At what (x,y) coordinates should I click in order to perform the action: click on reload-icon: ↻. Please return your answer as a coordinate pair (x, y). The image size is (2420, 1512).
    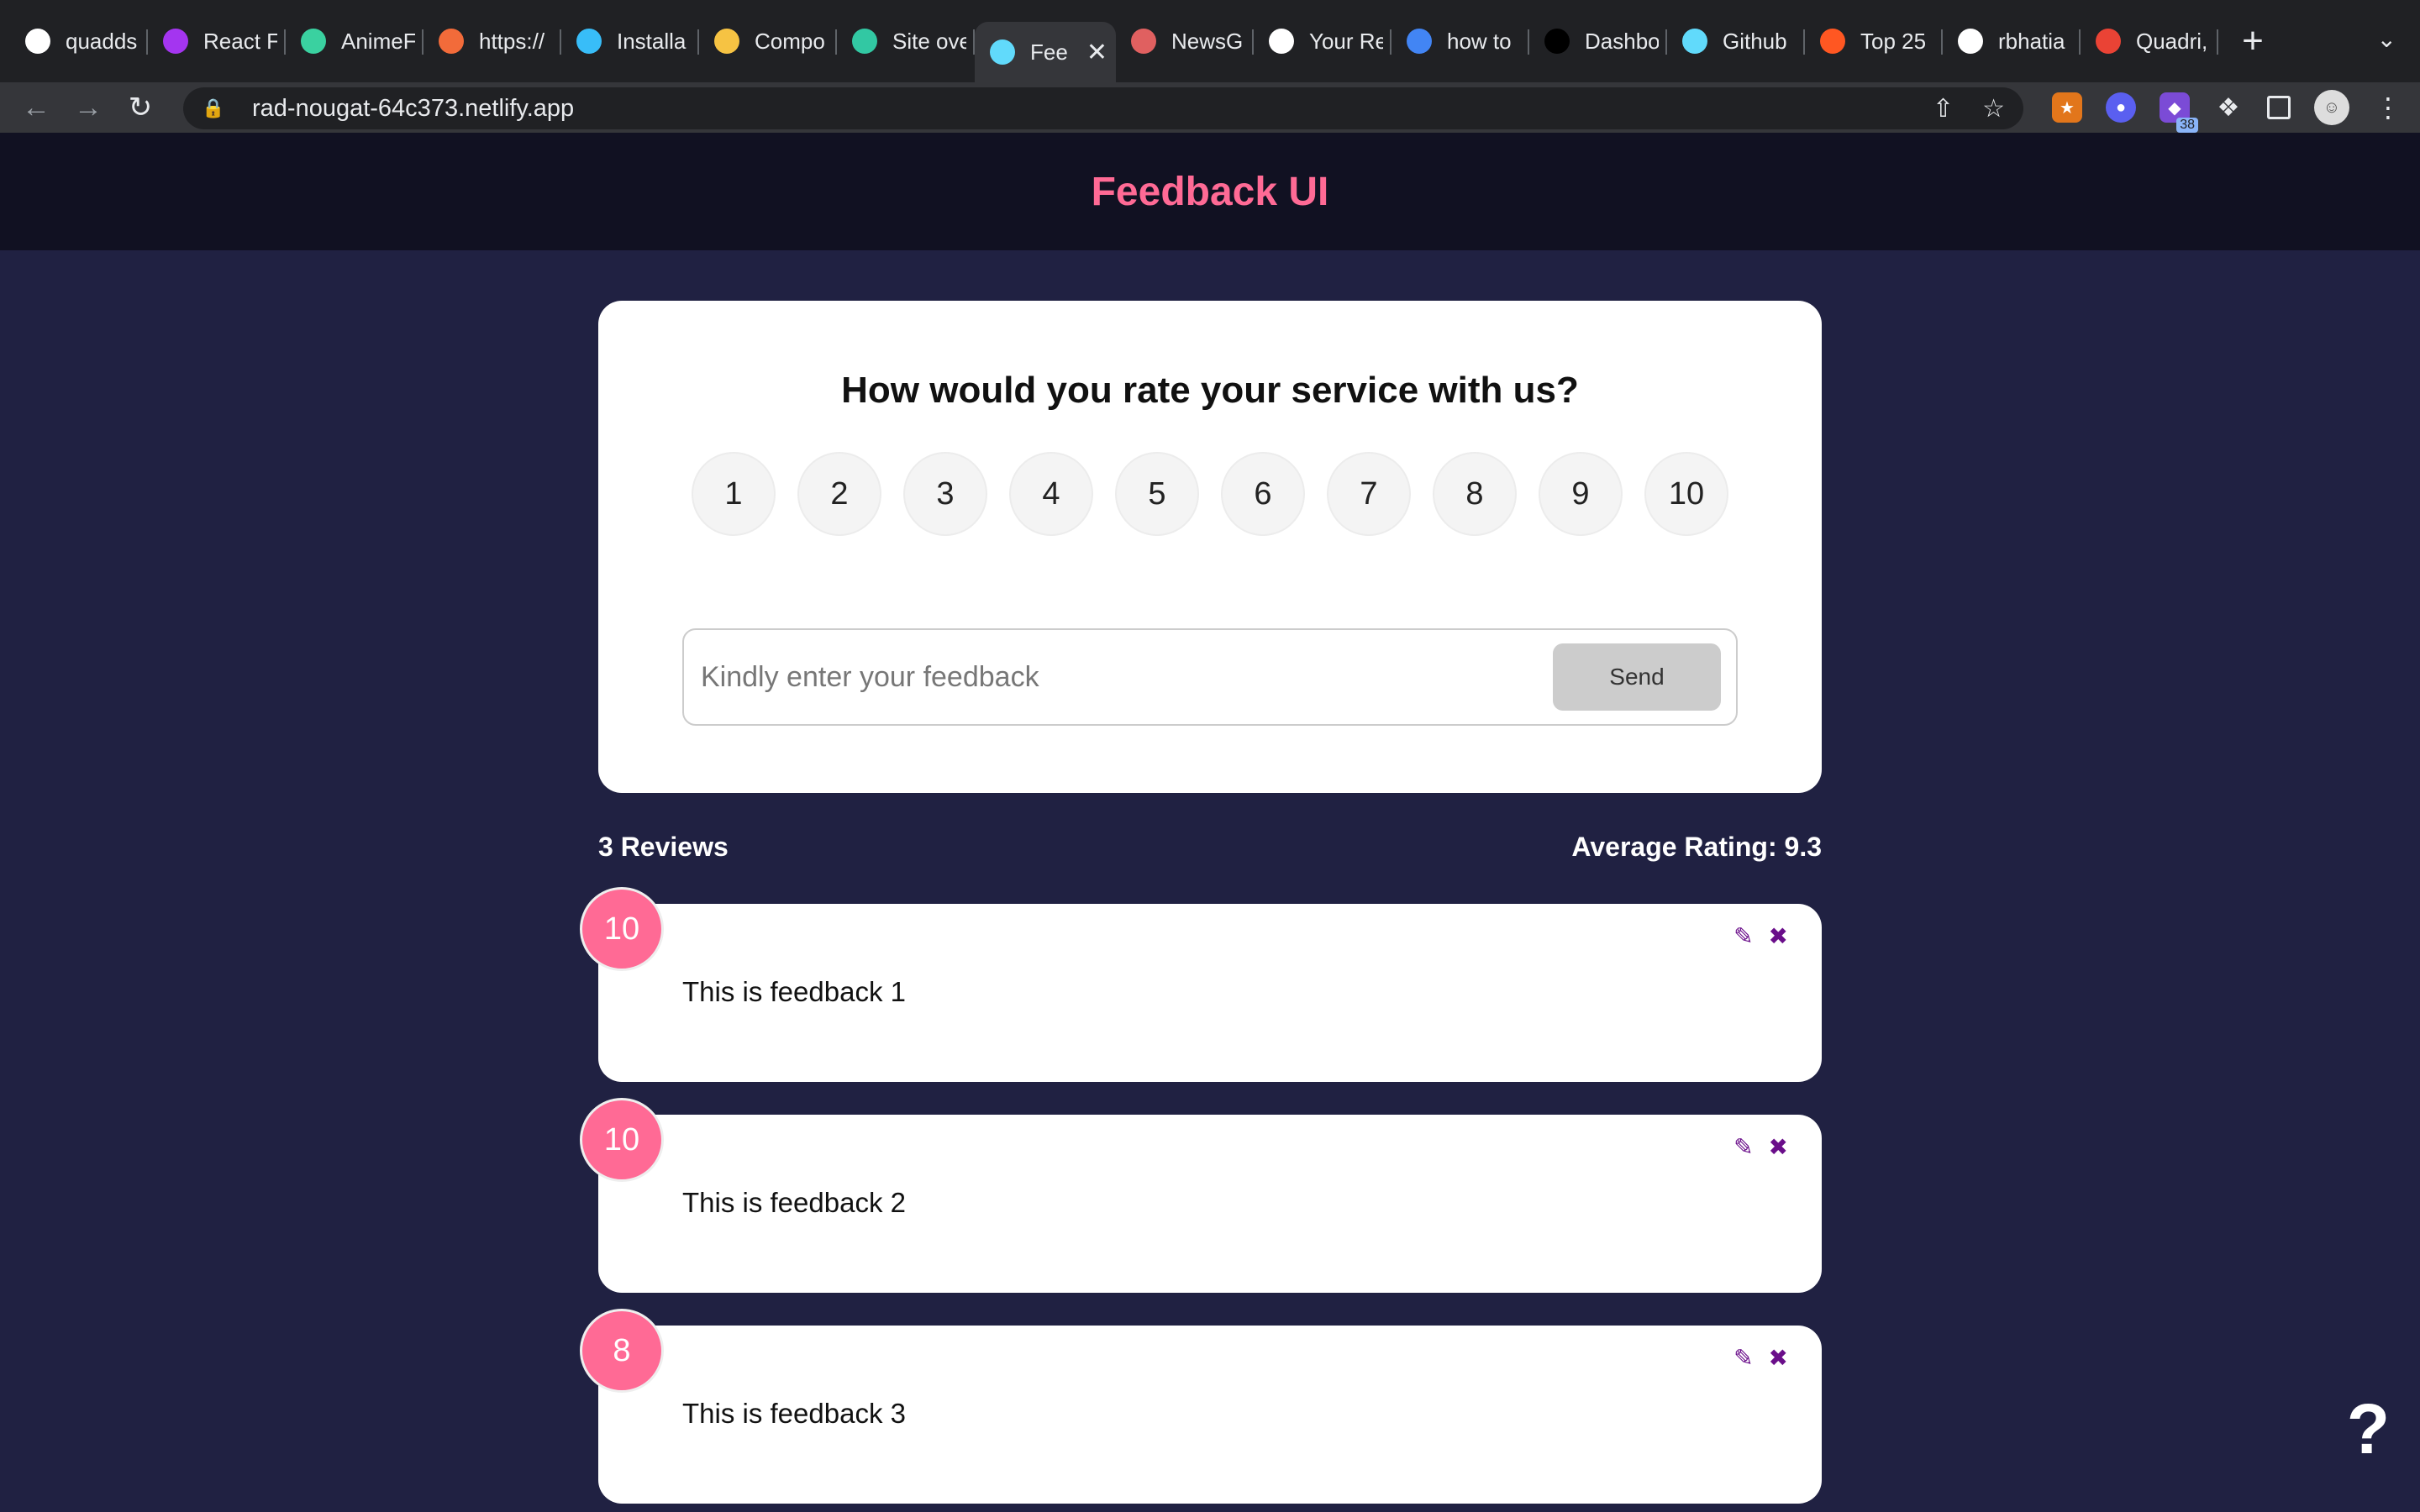
    Looking at the image, I should click on (140, 107).